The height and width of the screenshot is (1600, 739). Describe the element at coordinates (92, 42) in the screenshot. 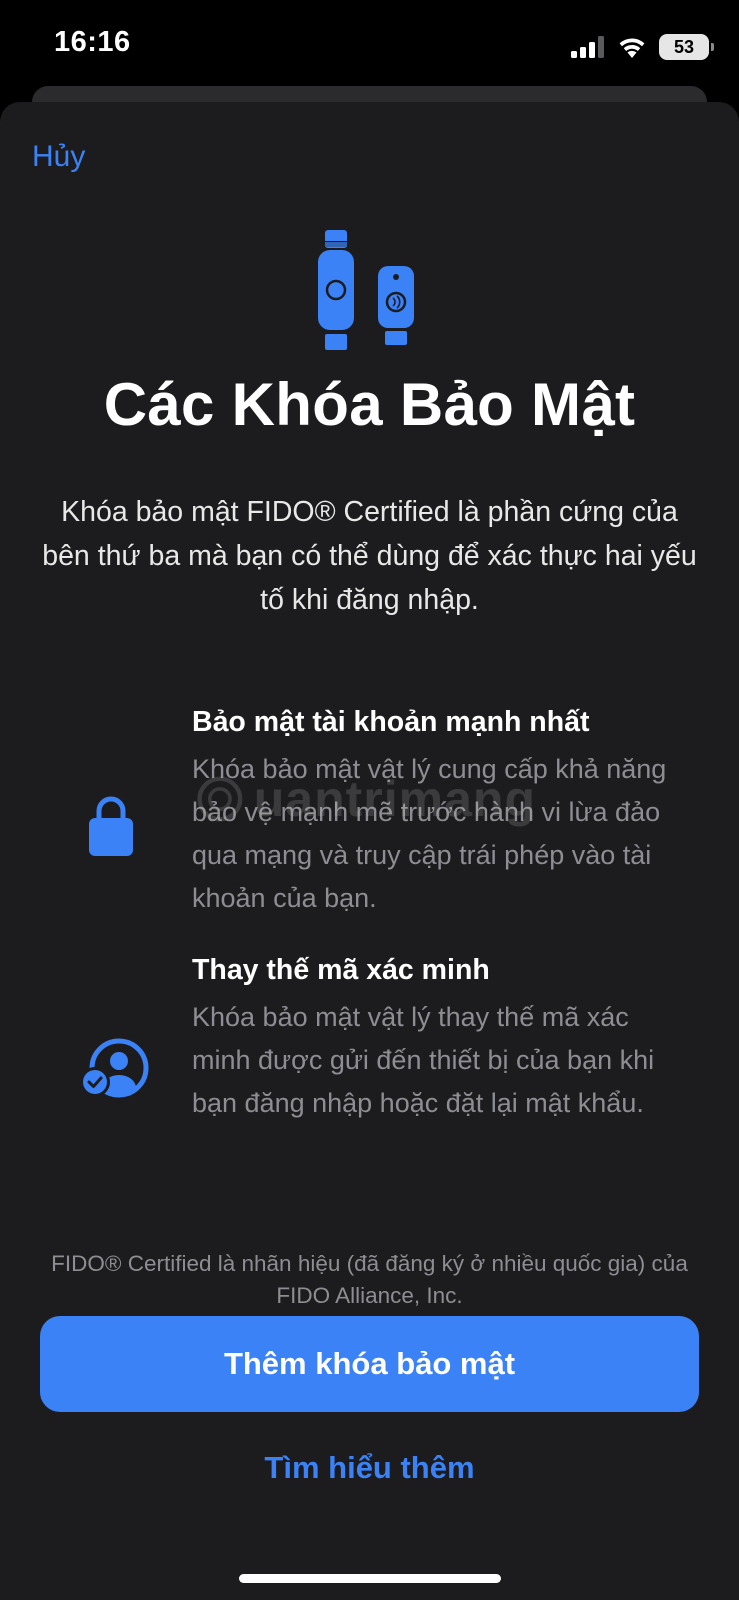

I see `status-time: 16:16` at that location.